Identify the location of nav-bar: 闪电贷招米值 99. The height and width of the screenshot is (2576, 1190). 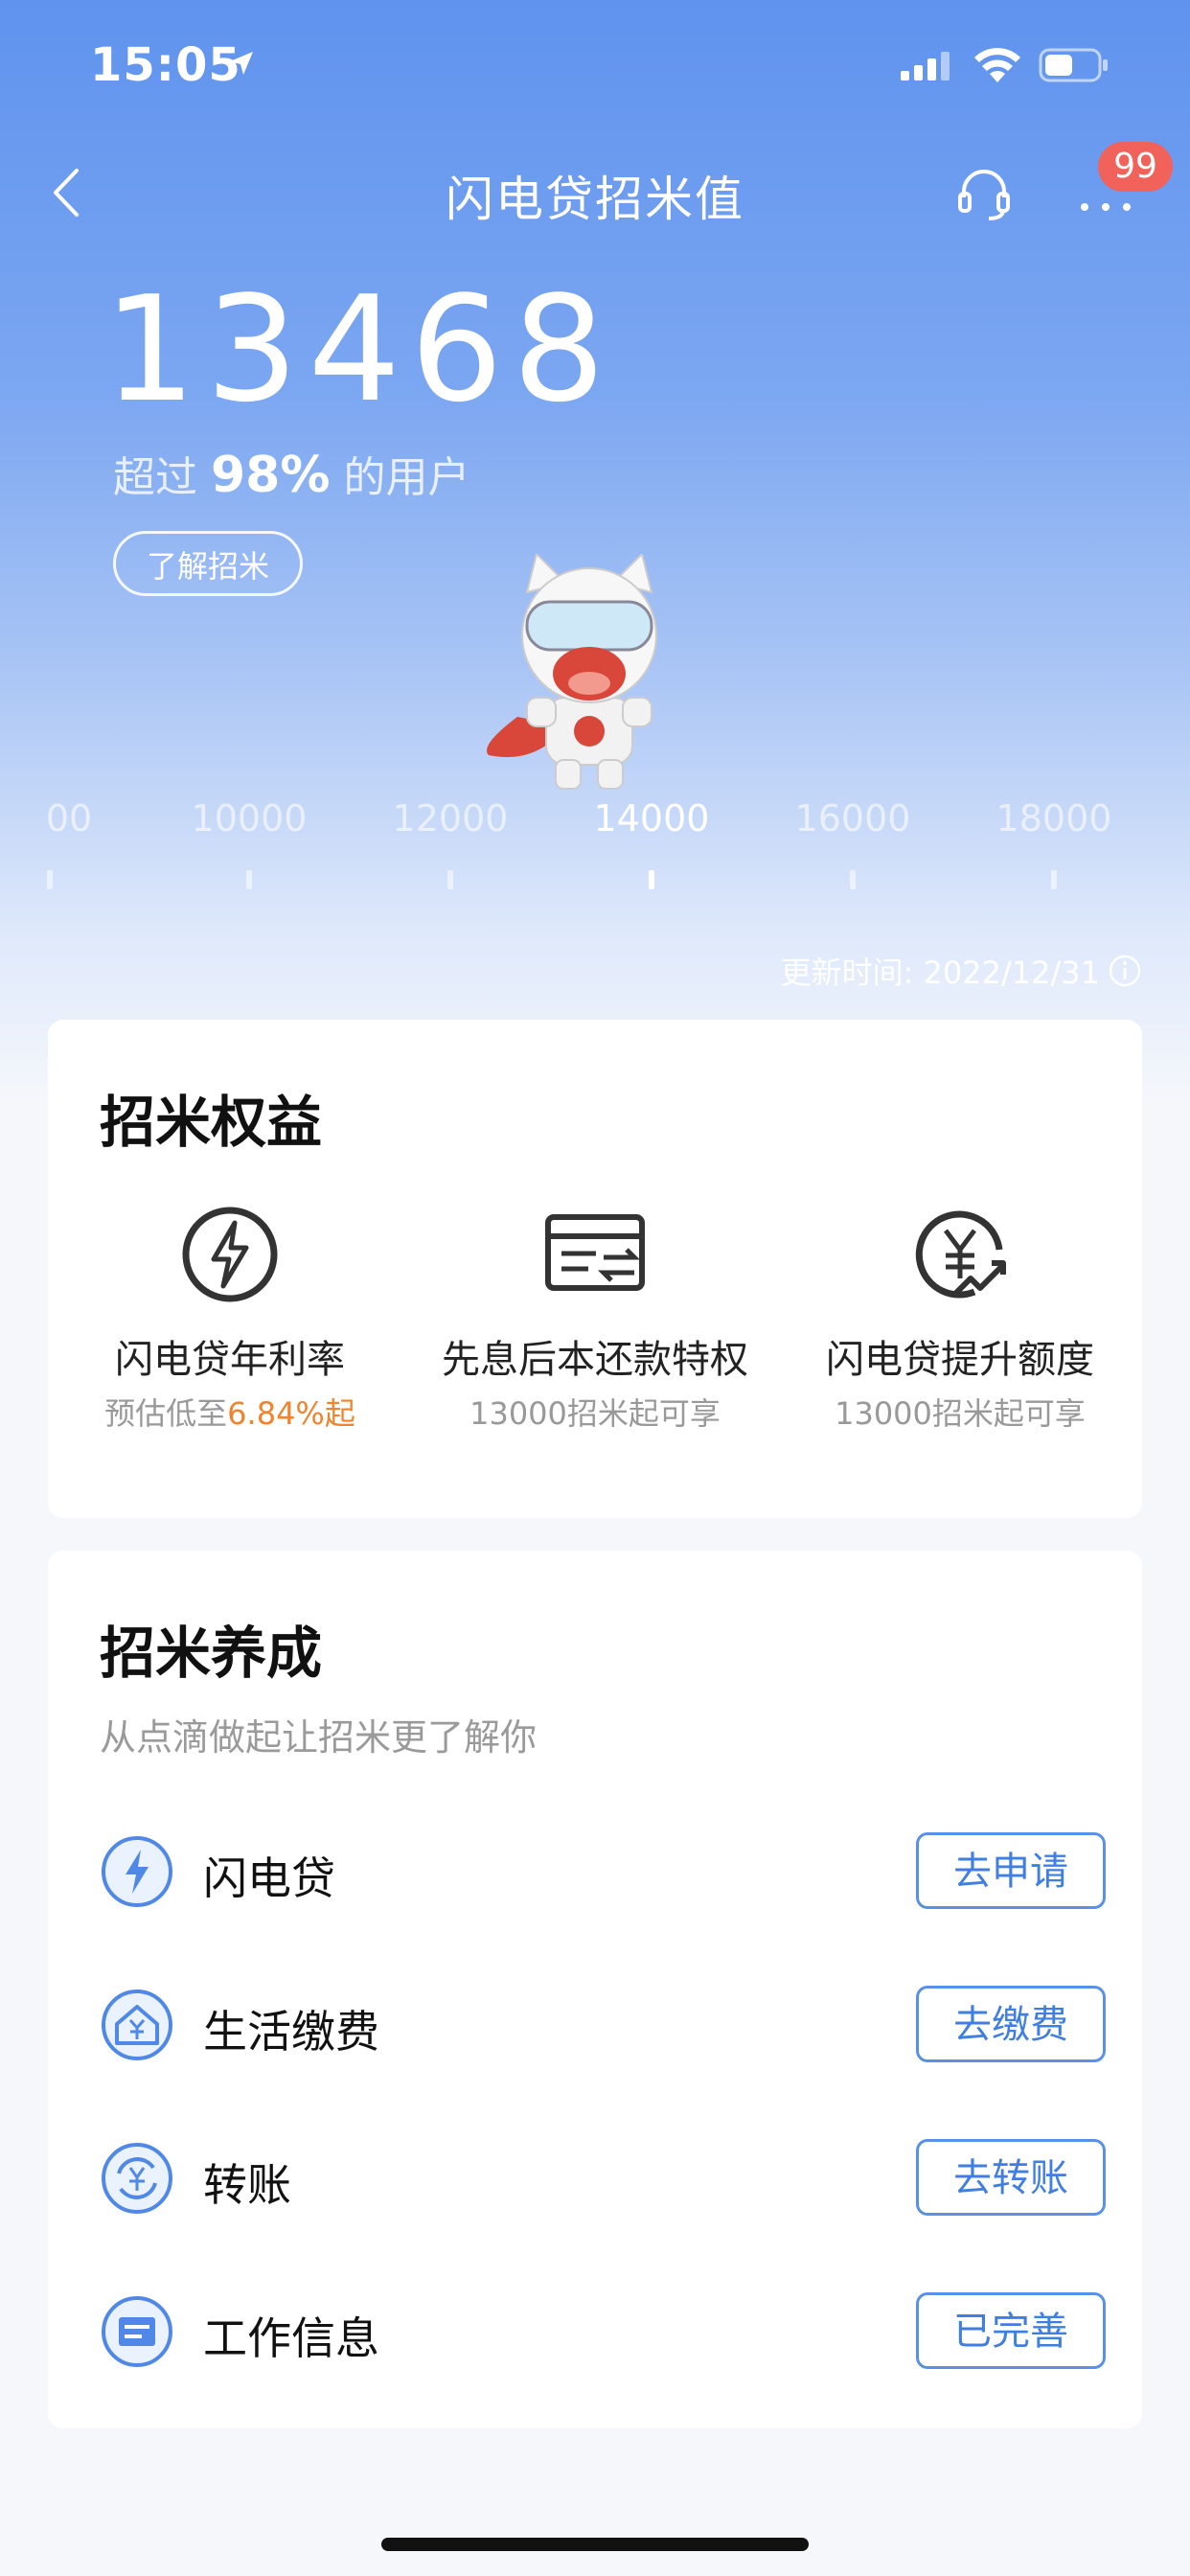
(595, 186).